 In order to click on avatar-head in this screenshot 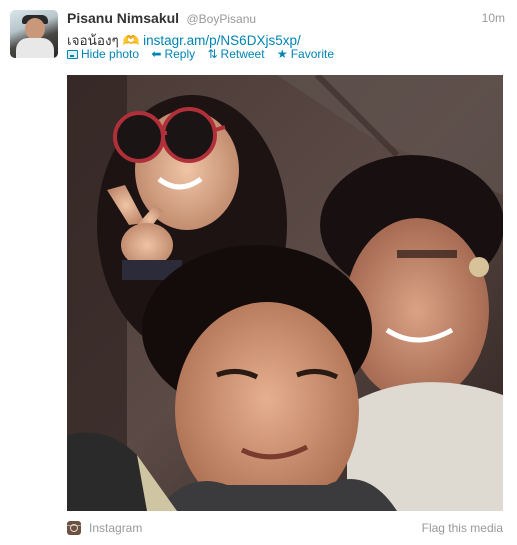, I will do `click(35, 29)`.